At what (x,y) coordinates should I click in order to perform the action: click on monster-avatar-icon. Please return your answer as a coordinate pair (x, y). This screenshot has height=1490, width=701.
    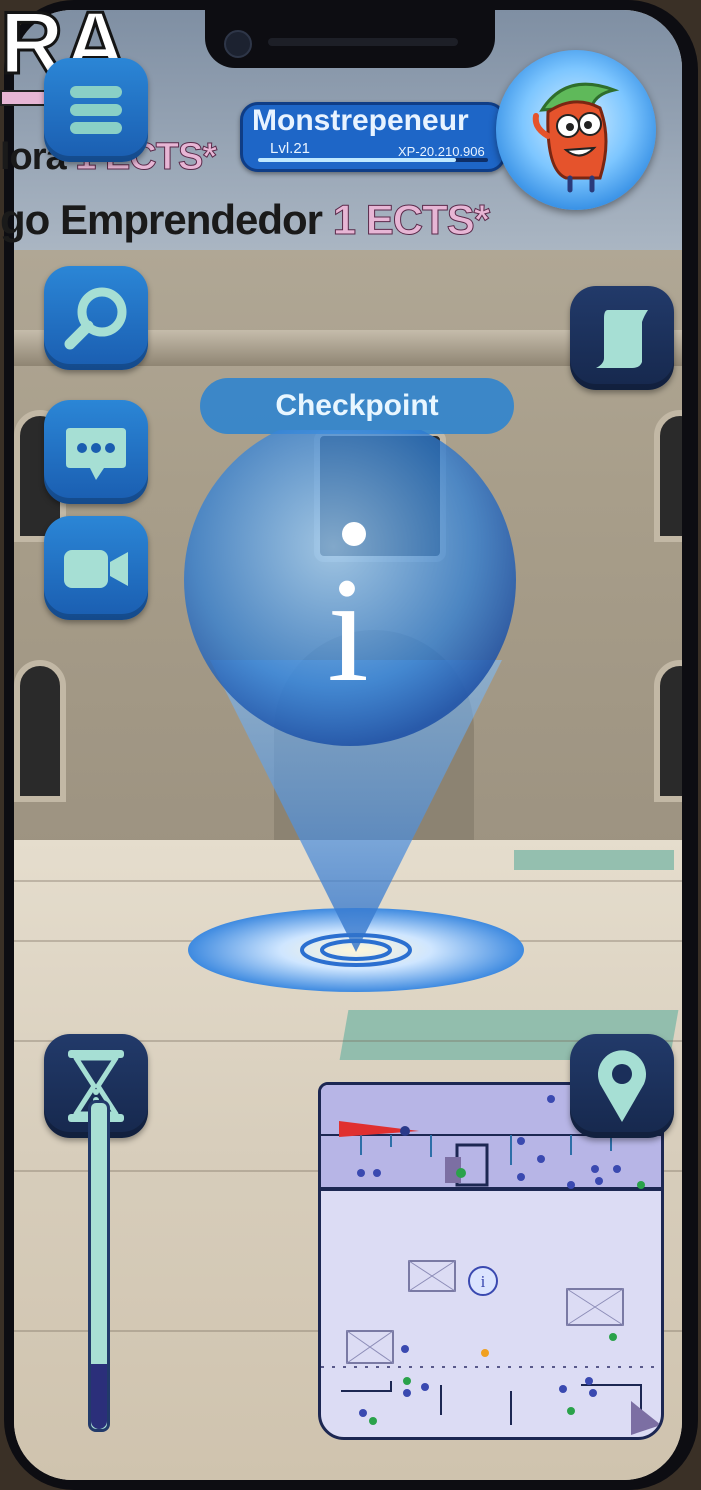
    Looking at the image, I should click on (576, 137).